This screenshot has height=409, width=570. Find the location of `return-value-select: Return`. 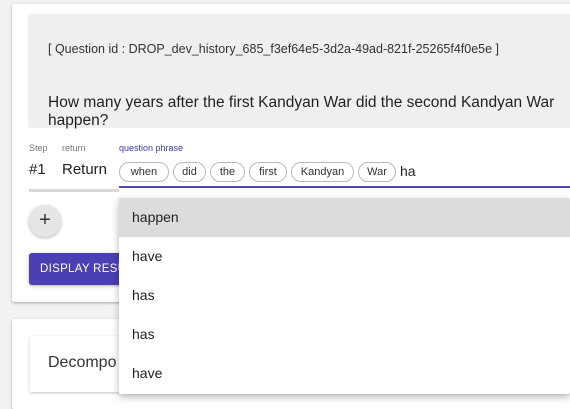

return-value-select: Return is located at coordinates (84, 169).